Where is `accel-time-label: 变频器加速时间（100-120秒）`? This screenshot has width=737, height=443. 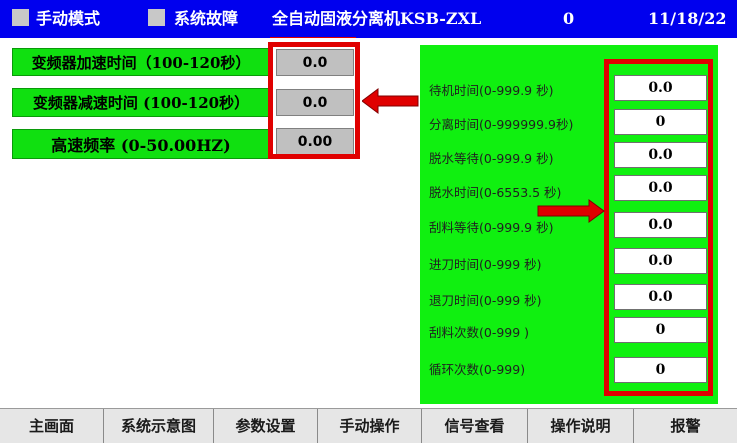 accel-time-label: 变频器加速时间（100-120秒） is located at coordinates (141, 62).